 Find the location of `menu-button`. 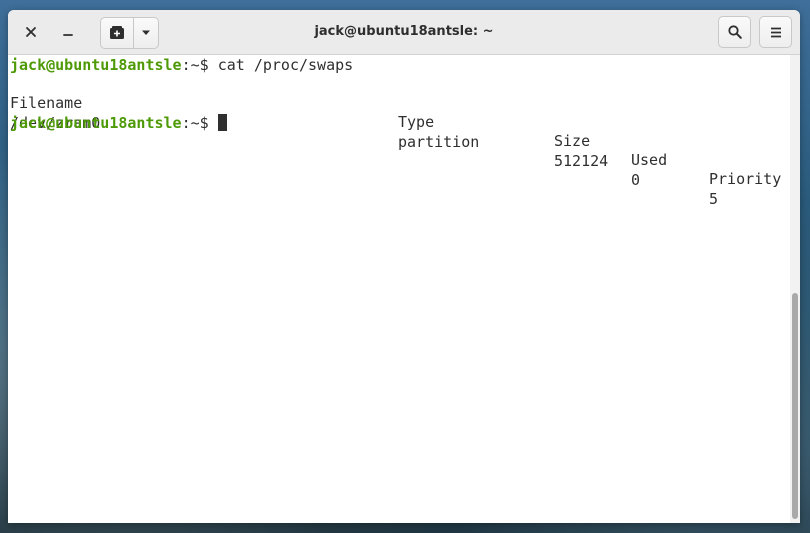

menu-button is located at coordinates (775, 32).